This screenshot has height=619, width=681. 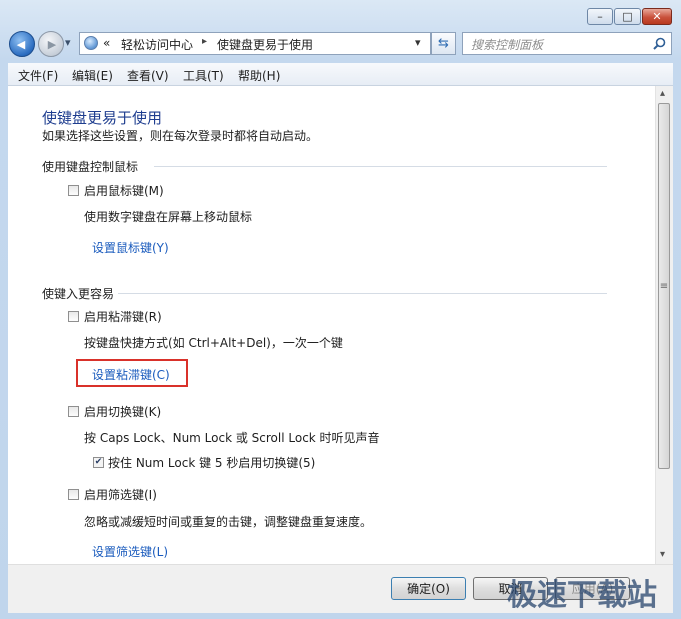 I want to click on menu-file: 文件(F), so click(x=38, y=75).